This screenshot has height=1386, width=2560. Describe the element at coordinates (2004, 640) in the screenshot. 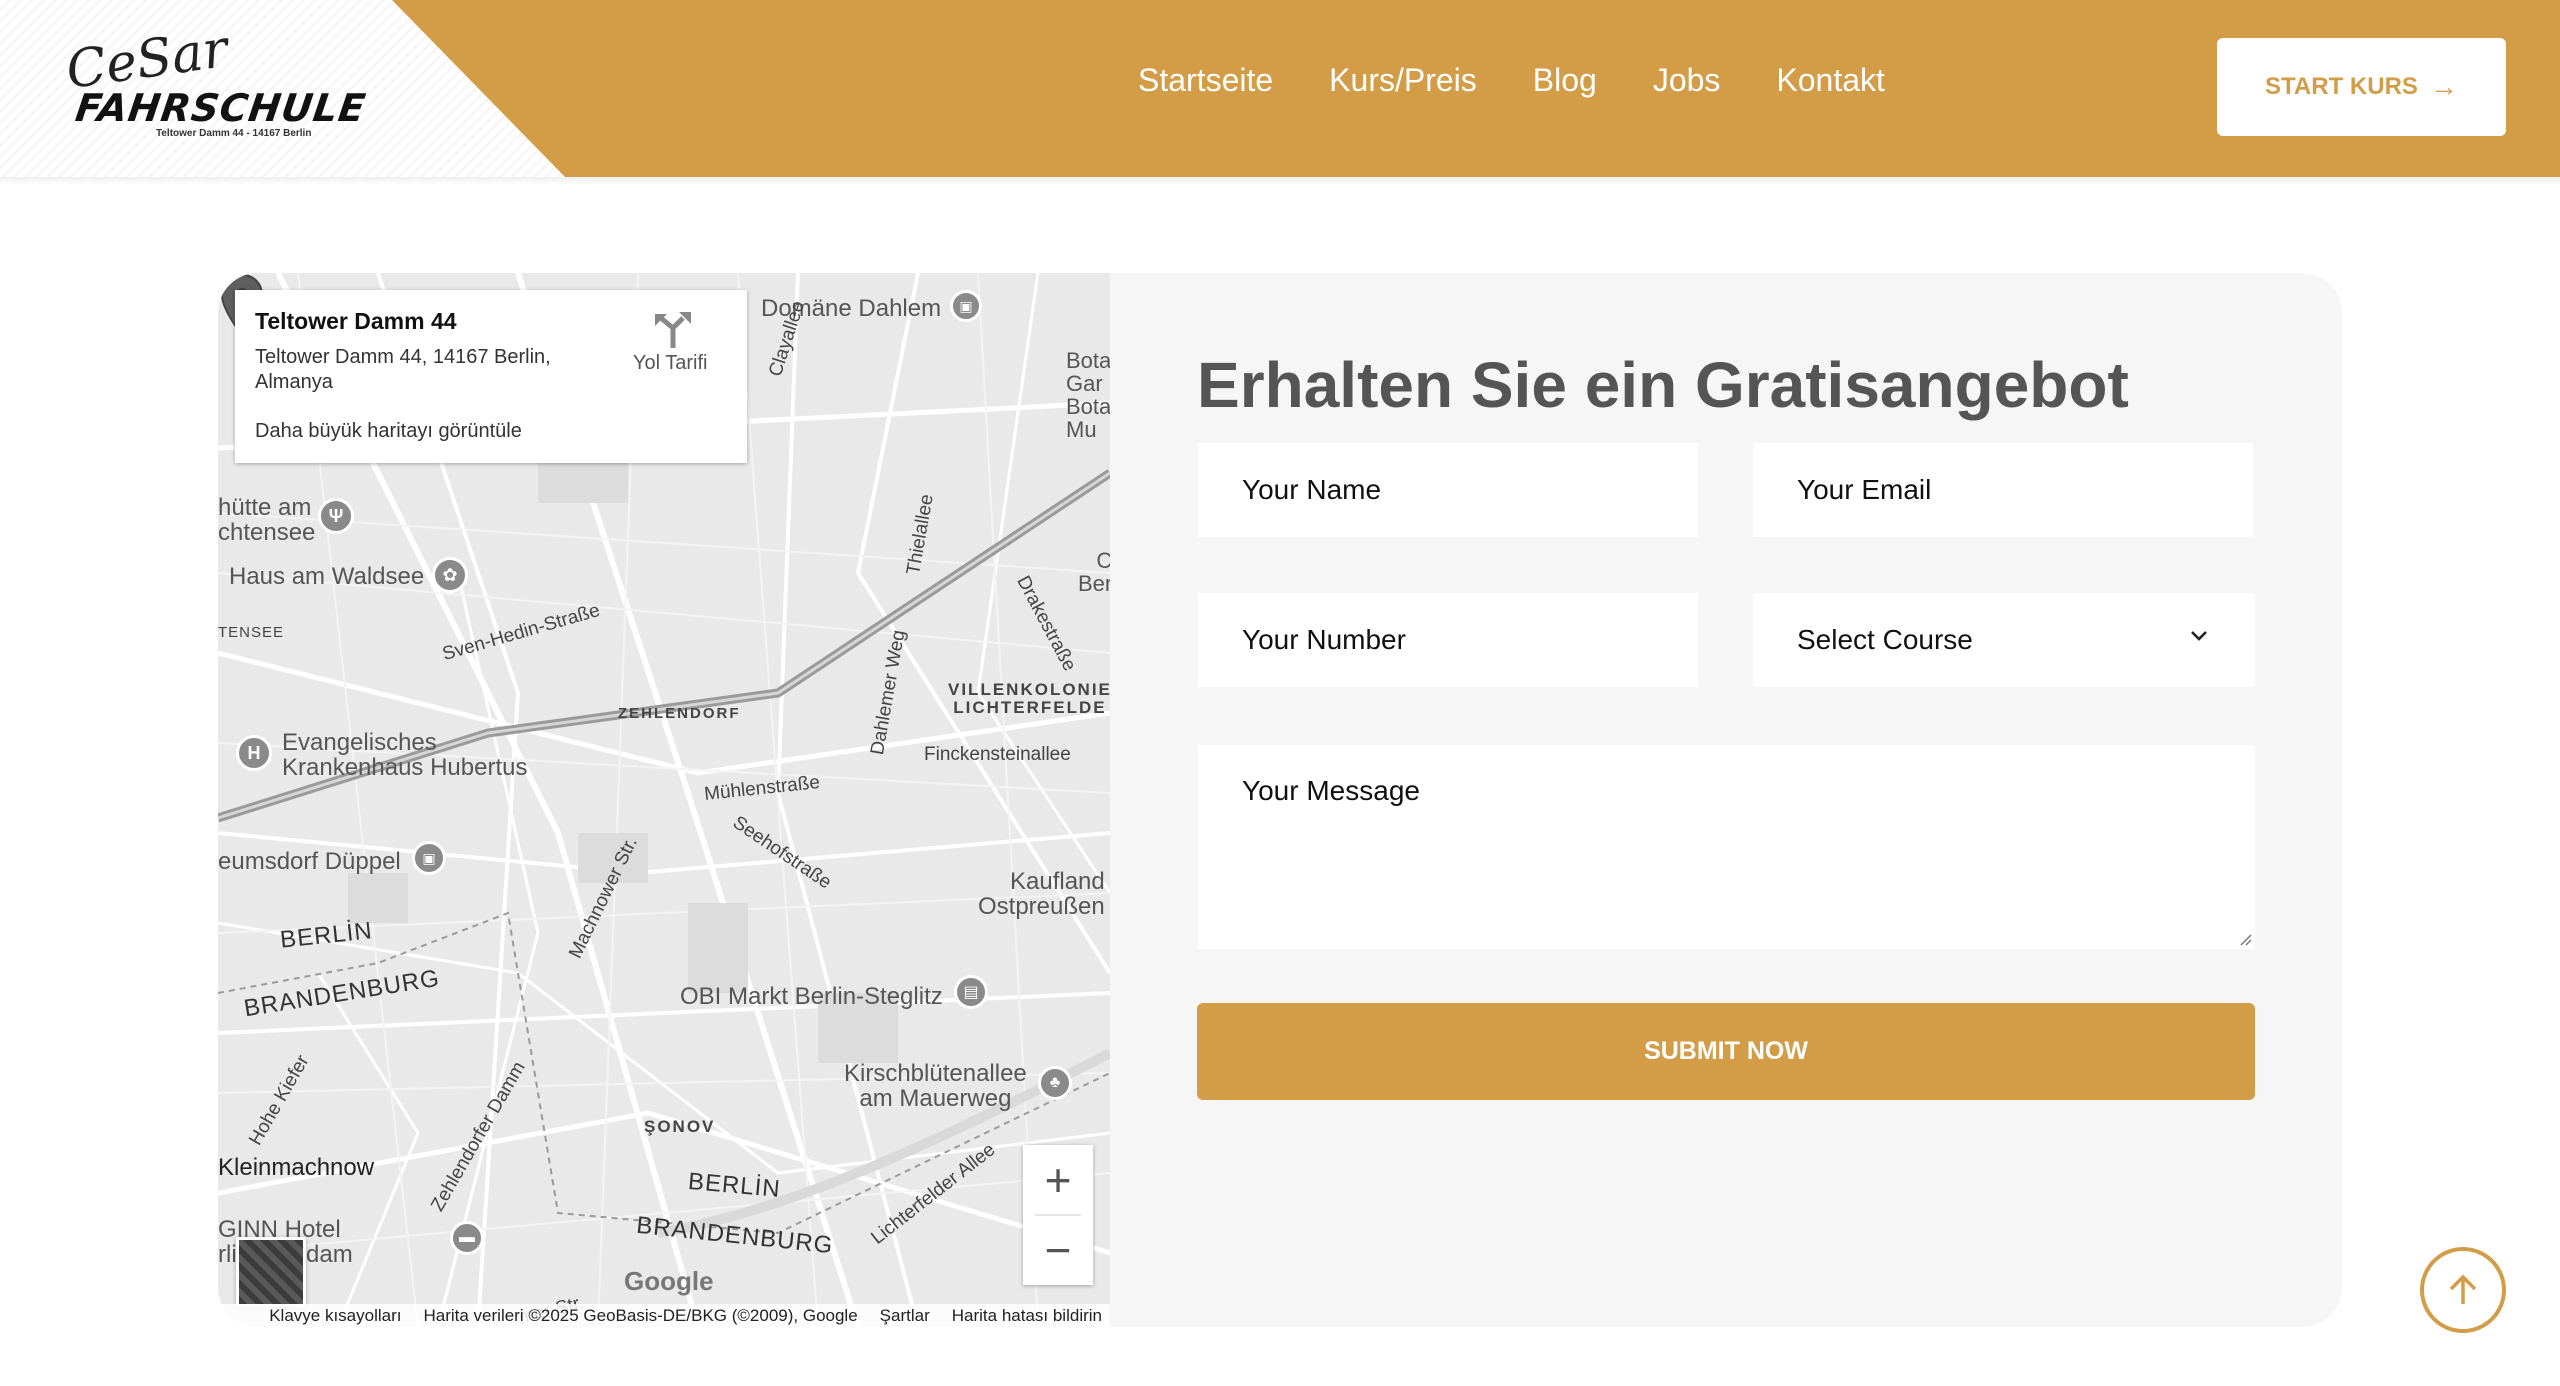

I see `course-select: Select Course` at that location.